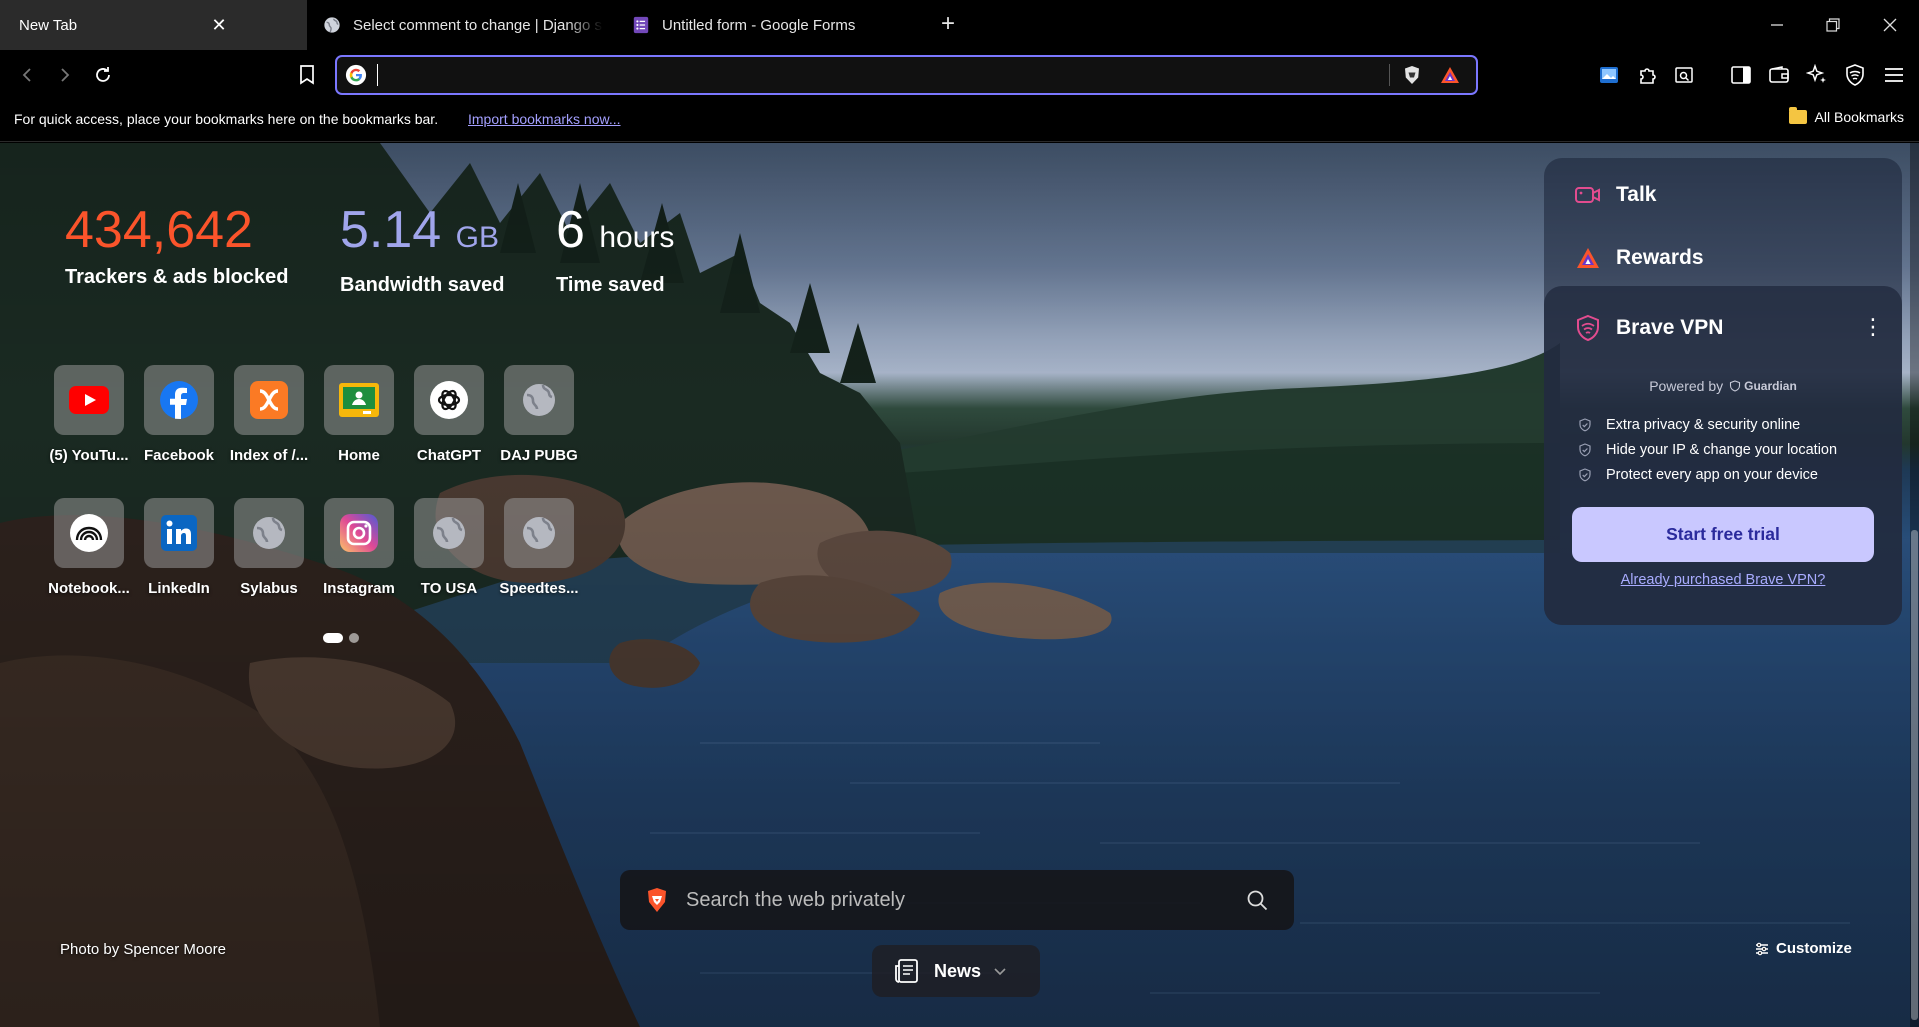 This screenshot has width=1919, height=1027. I want to click on extensions-puzzle-icon, so click(1647, 75).